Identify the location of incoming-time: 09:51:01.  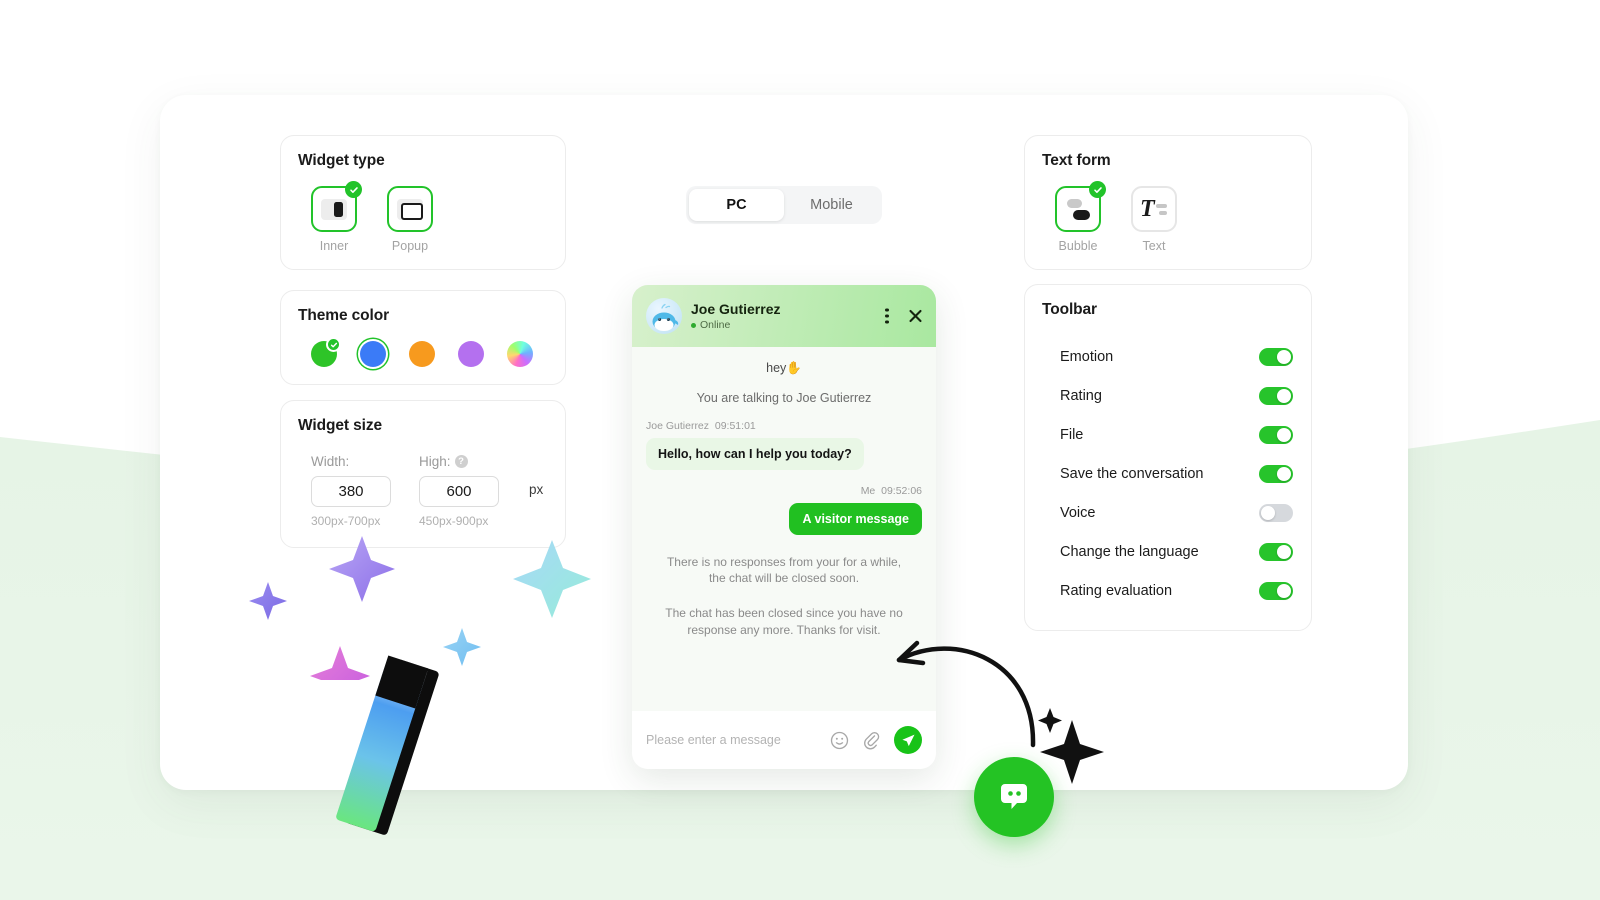
(735, 426).